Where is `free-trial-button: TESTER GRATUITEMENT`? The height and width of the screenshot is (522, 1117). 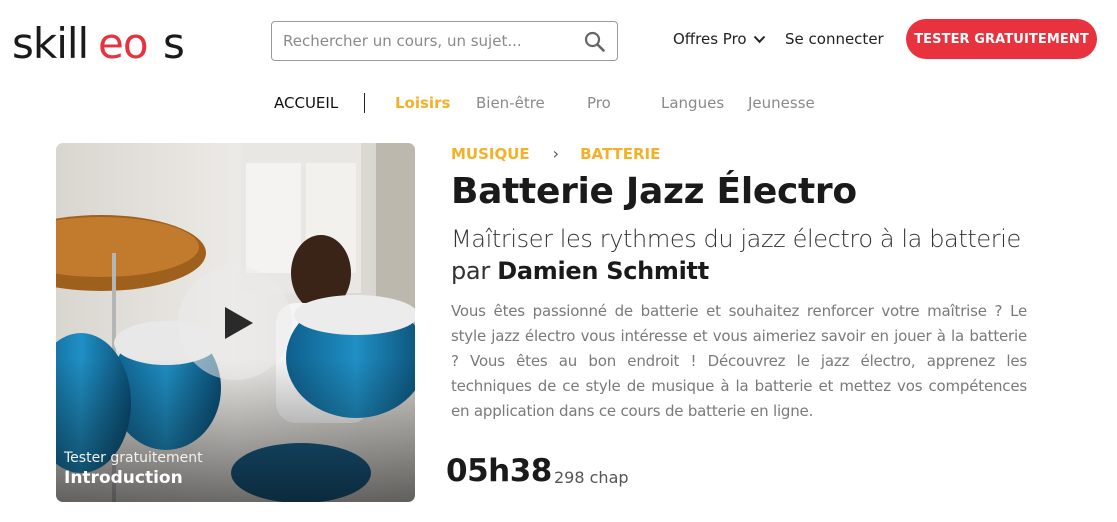
free-trial-button: TESTER GRATUITEMENT is located at coordinates (1001, 39).